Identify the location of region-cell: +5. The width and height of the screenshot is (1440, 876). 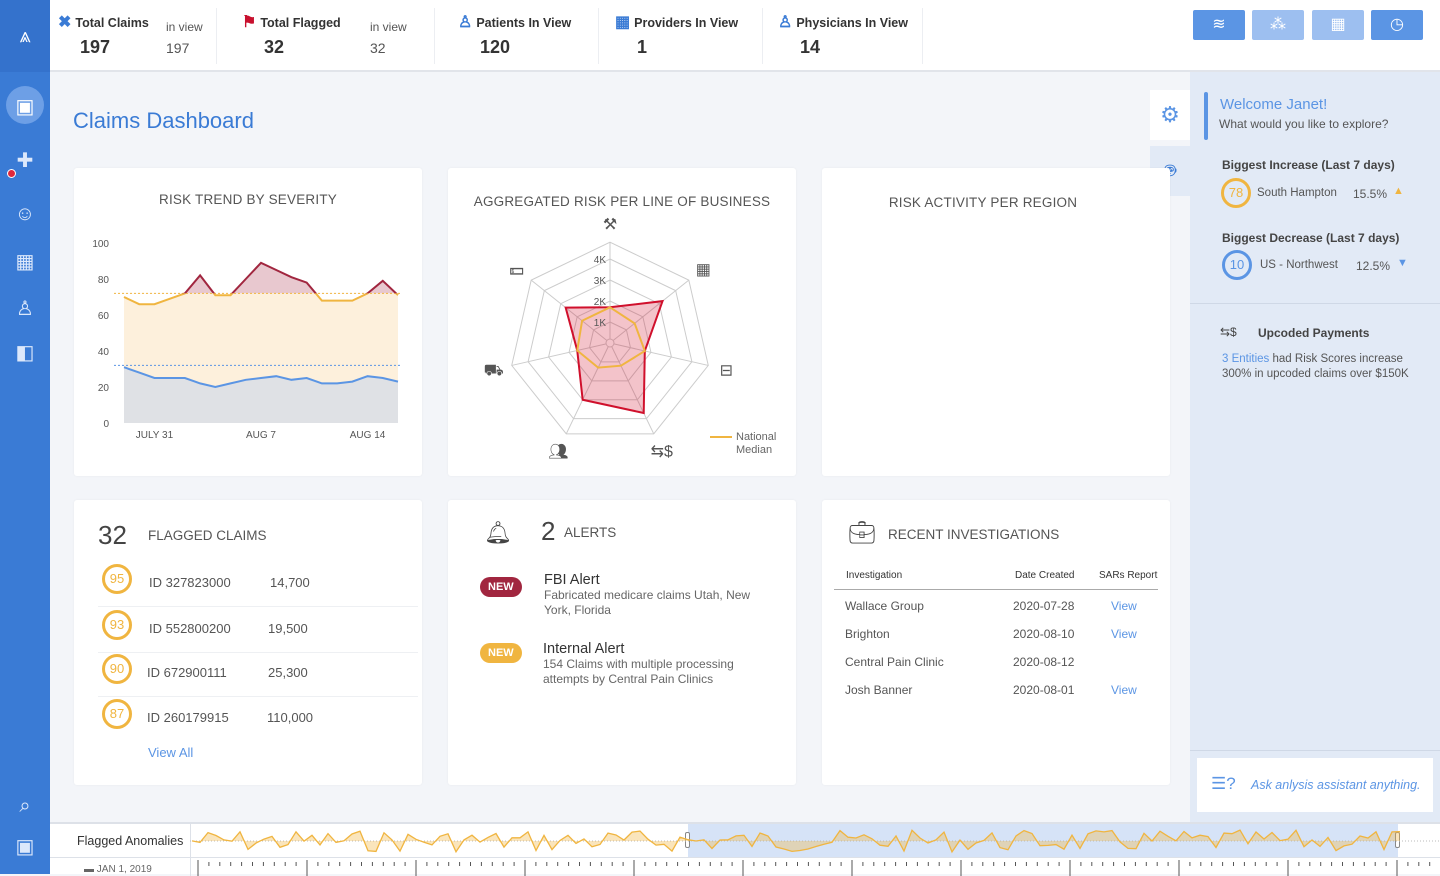
(988, 275).